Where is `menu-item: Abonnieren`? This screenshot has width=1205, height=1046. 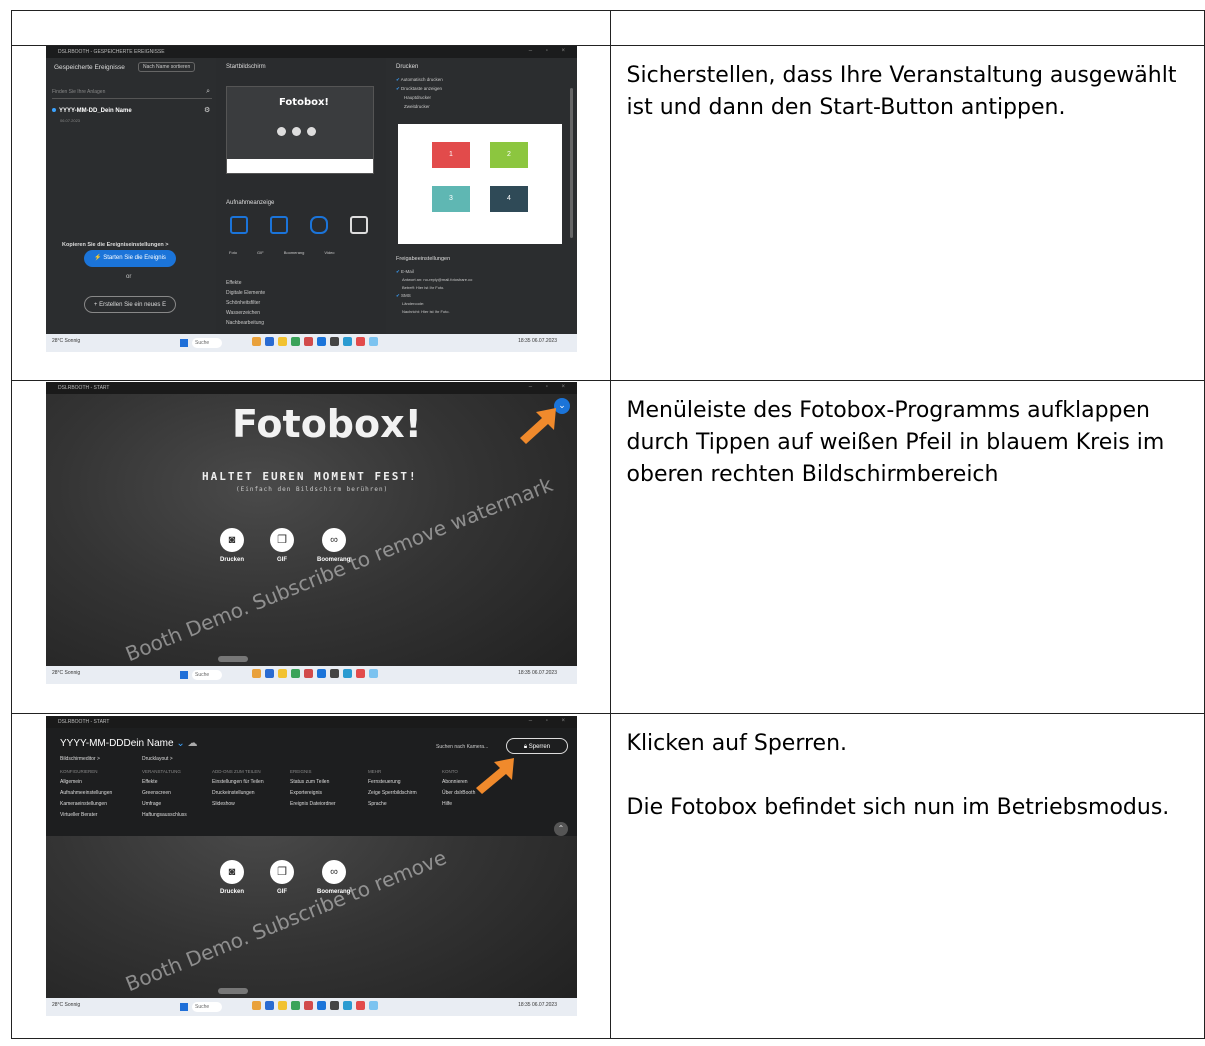
menu-item: Abonnieren is located at coordinates (458, 782).